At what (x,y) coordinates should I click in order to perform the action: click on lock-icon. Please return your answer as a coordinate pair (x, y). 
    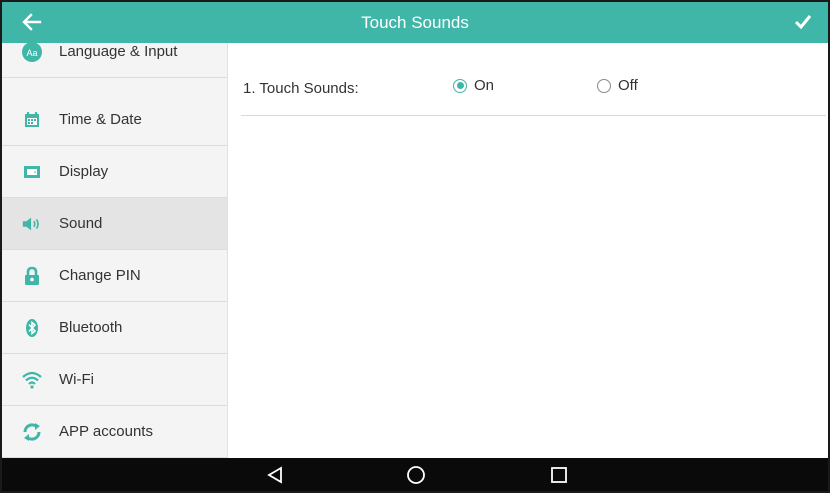
    Looking at the image, I should click on (32, 276).